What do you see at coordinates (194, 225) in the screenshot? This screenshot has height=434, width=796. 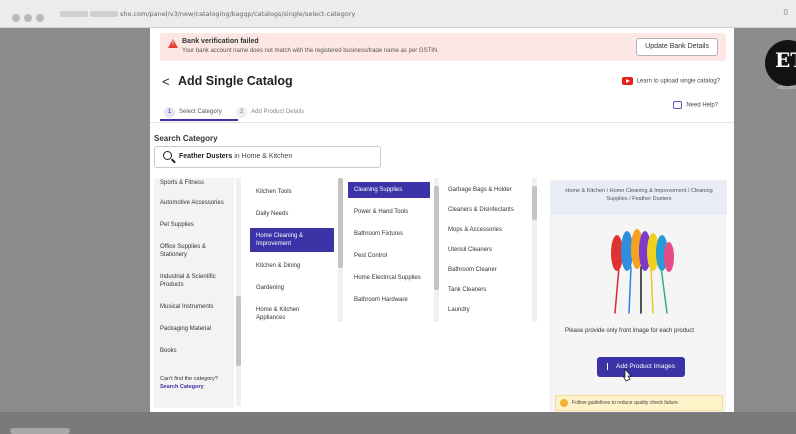 I see `category-item: Pet Supplies` at bounding box center [194, 225].